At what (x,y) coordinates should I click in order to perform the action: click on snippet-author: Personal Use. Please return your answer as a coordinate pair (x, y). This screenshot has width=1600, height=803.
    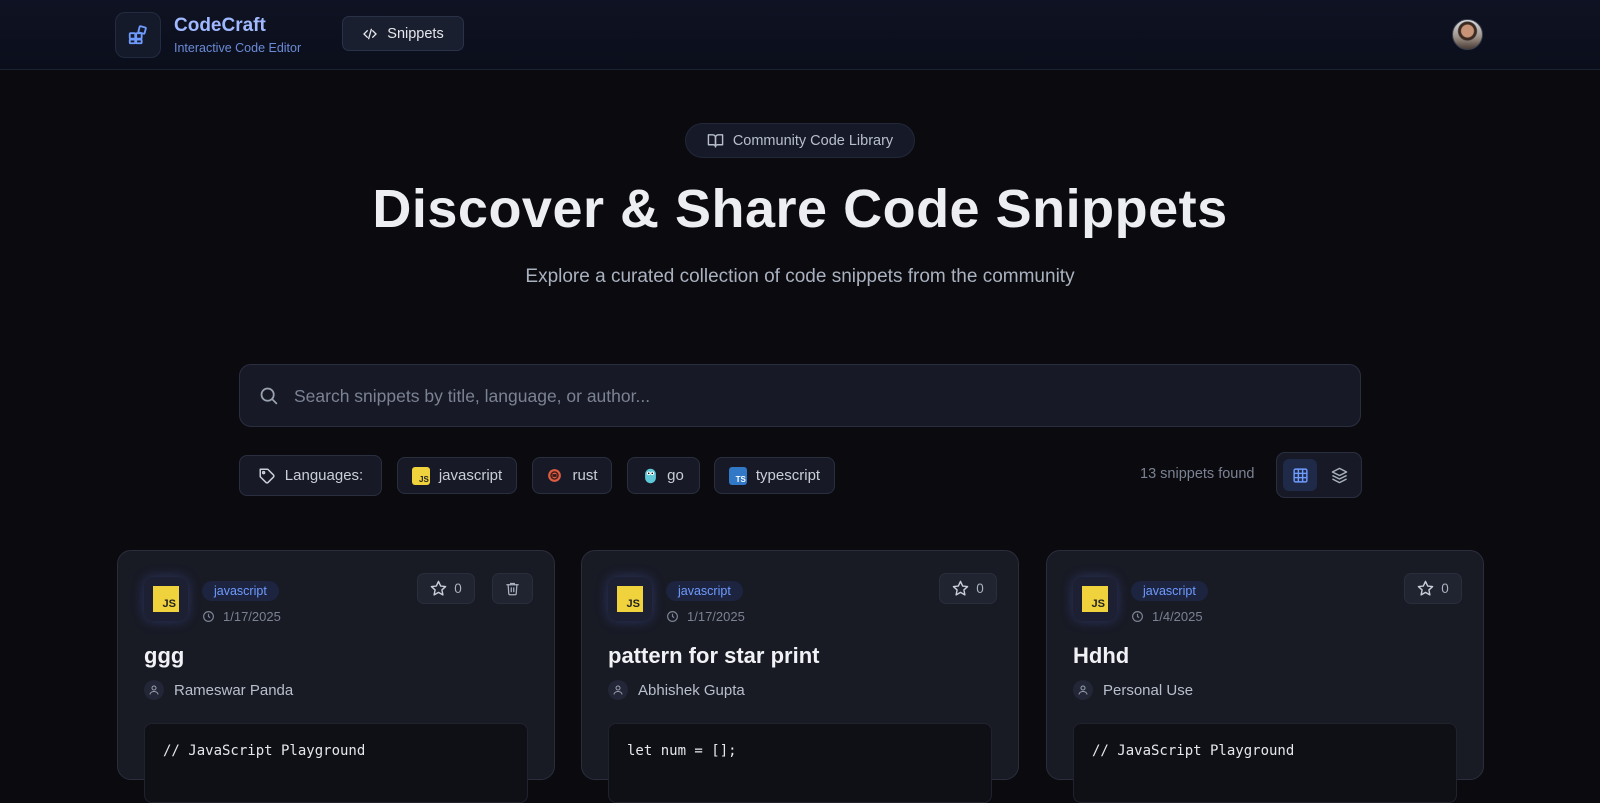
    Looking at the image, I should click on (1133, 690).